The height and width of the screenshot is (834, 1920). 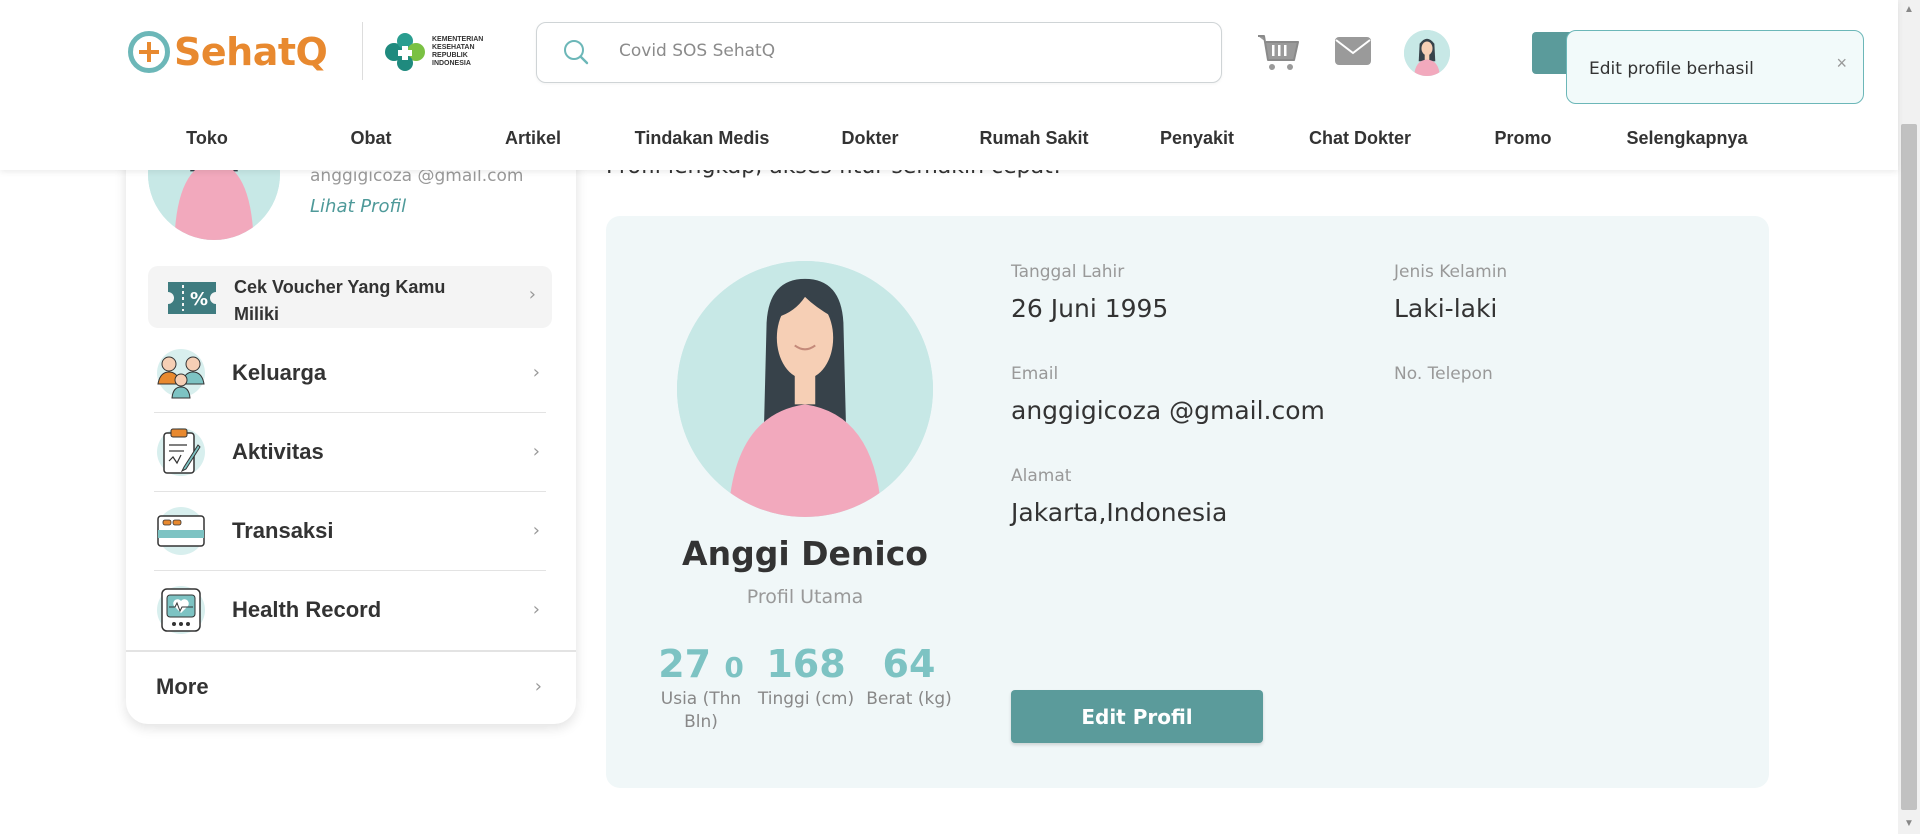 I want to click on brand-name: SehatQ, so click(x=251, y=52).